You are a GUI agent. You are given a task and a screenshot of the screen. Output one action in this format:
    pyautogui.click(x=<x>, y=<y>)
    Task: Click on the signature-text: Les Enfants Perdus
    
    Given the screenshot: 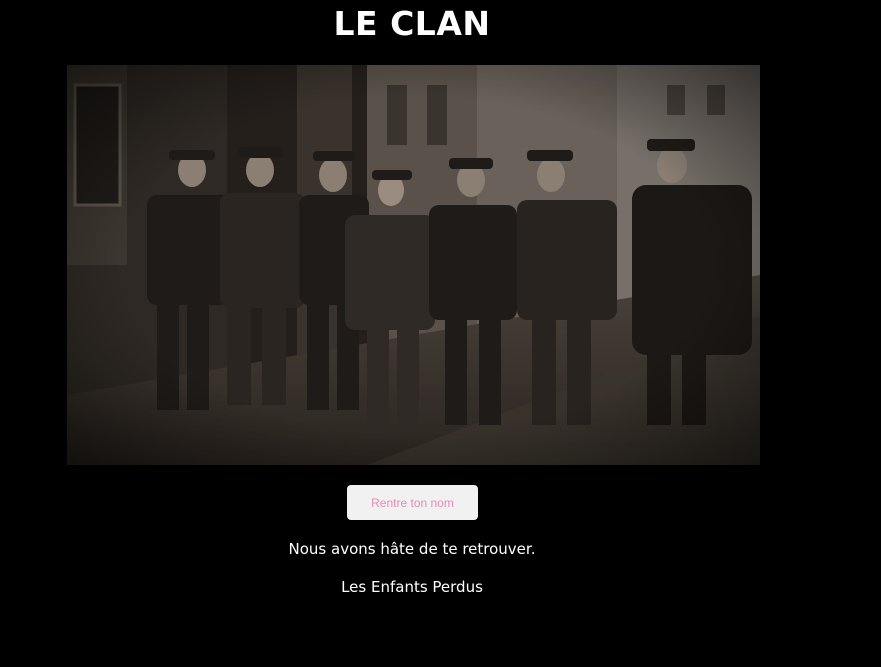 What is the action you would take?
    pyautogui.click(x=412, y=587)
    